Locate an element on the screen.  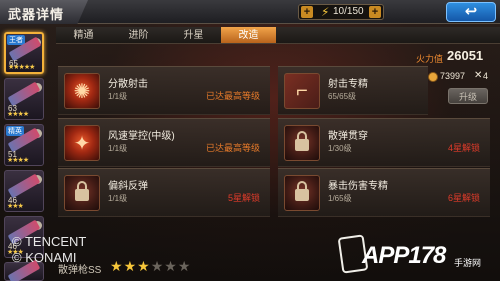
skill-name: 暴击伤害专精 is located at coordinates (358, 186).